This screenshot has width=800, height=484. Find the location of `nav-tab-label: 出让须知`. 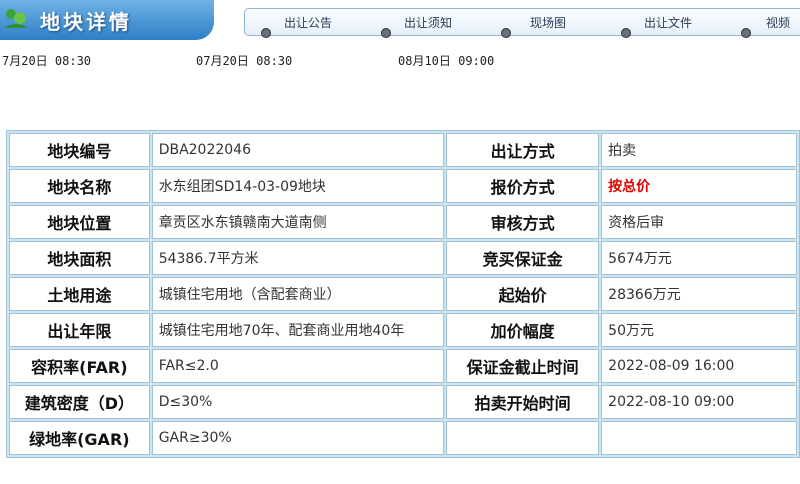

nav-tab-label: 出让须知 is located at coordinates (427, 23).